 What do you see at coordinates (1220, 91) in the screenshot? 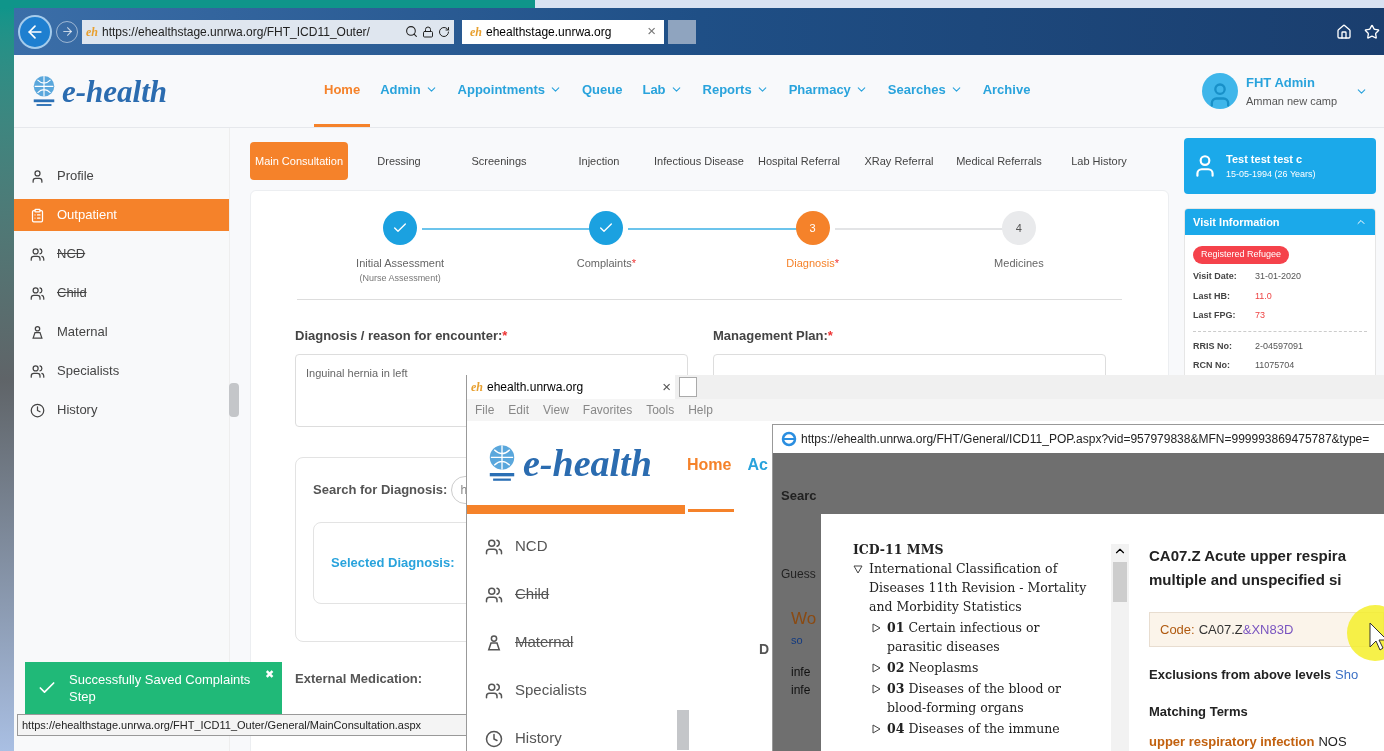
I see `avatar` at bounding box center [1220, 91].